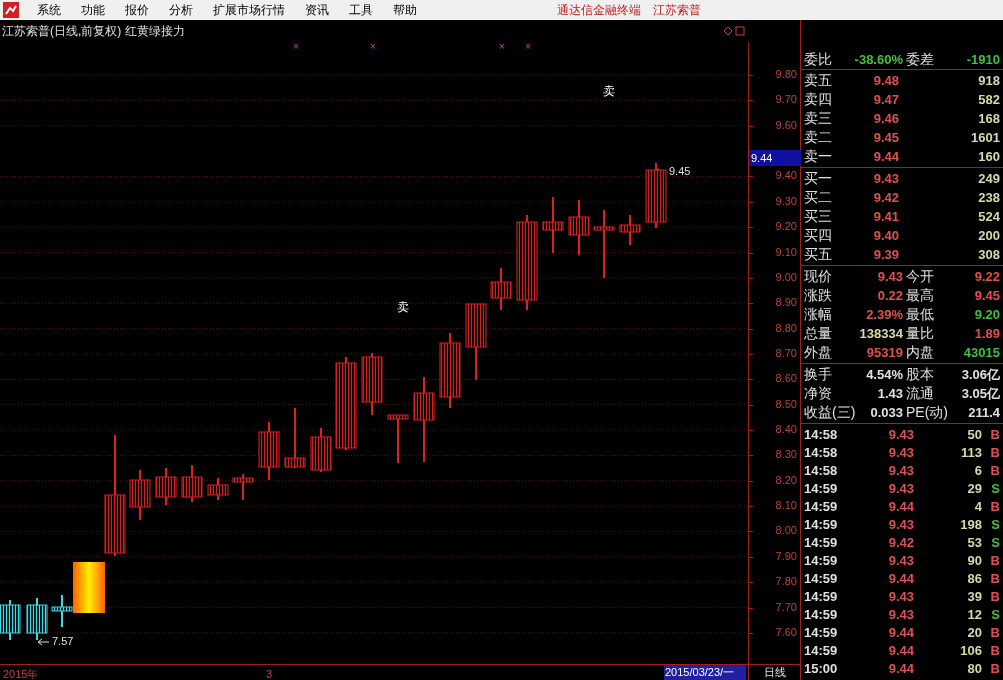 Image resolution: width=1003 pixels, height=680 pixels. I want to click on price-axis-label: 8.10, so click(786, 506).